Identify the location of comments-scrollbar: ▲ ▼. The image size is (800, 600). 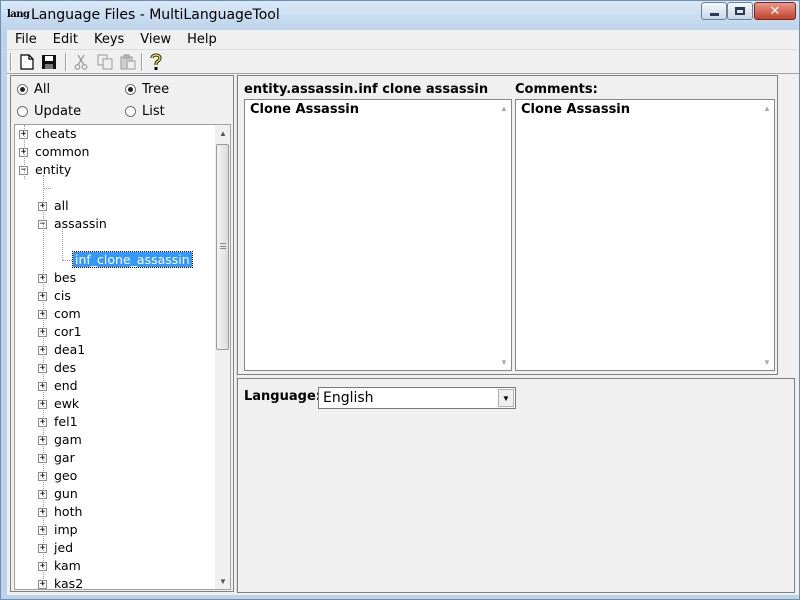
(767, 235).